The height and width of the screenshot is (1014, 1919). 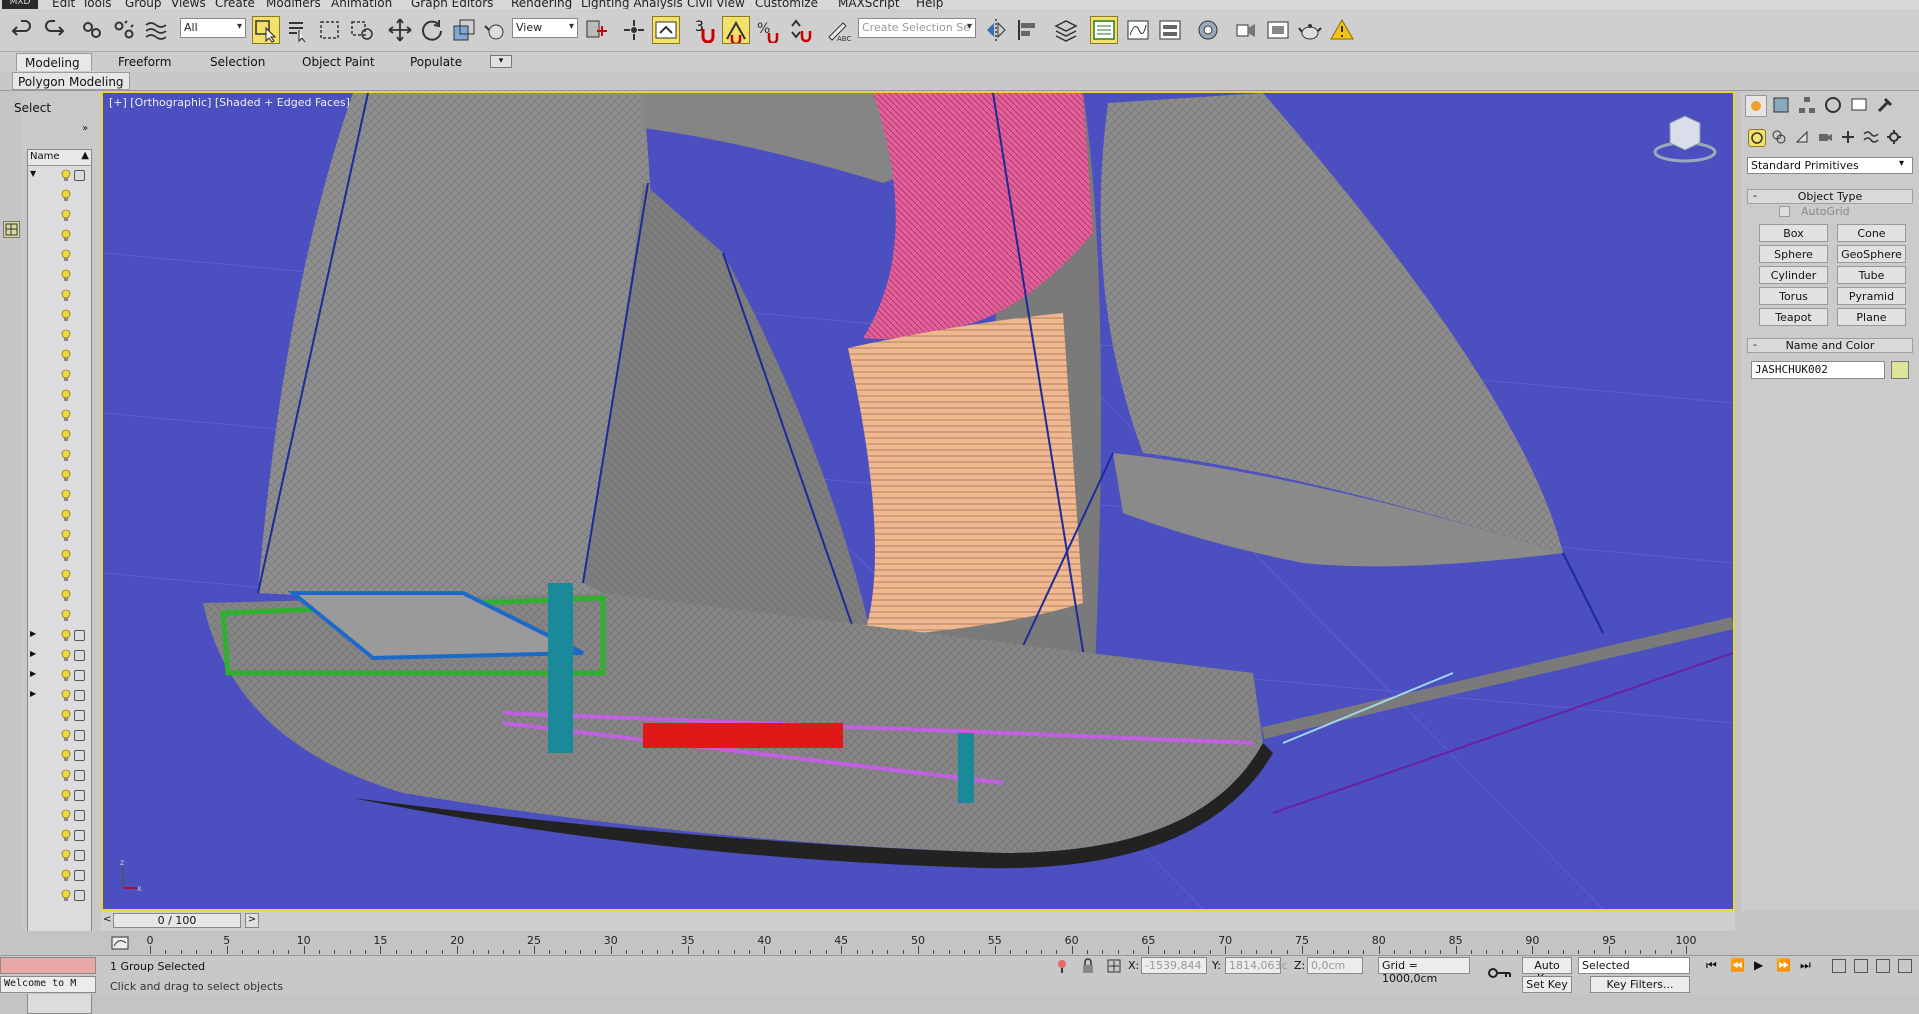 I want to click on isolate-selection-button, so click(x=1062, y=966).